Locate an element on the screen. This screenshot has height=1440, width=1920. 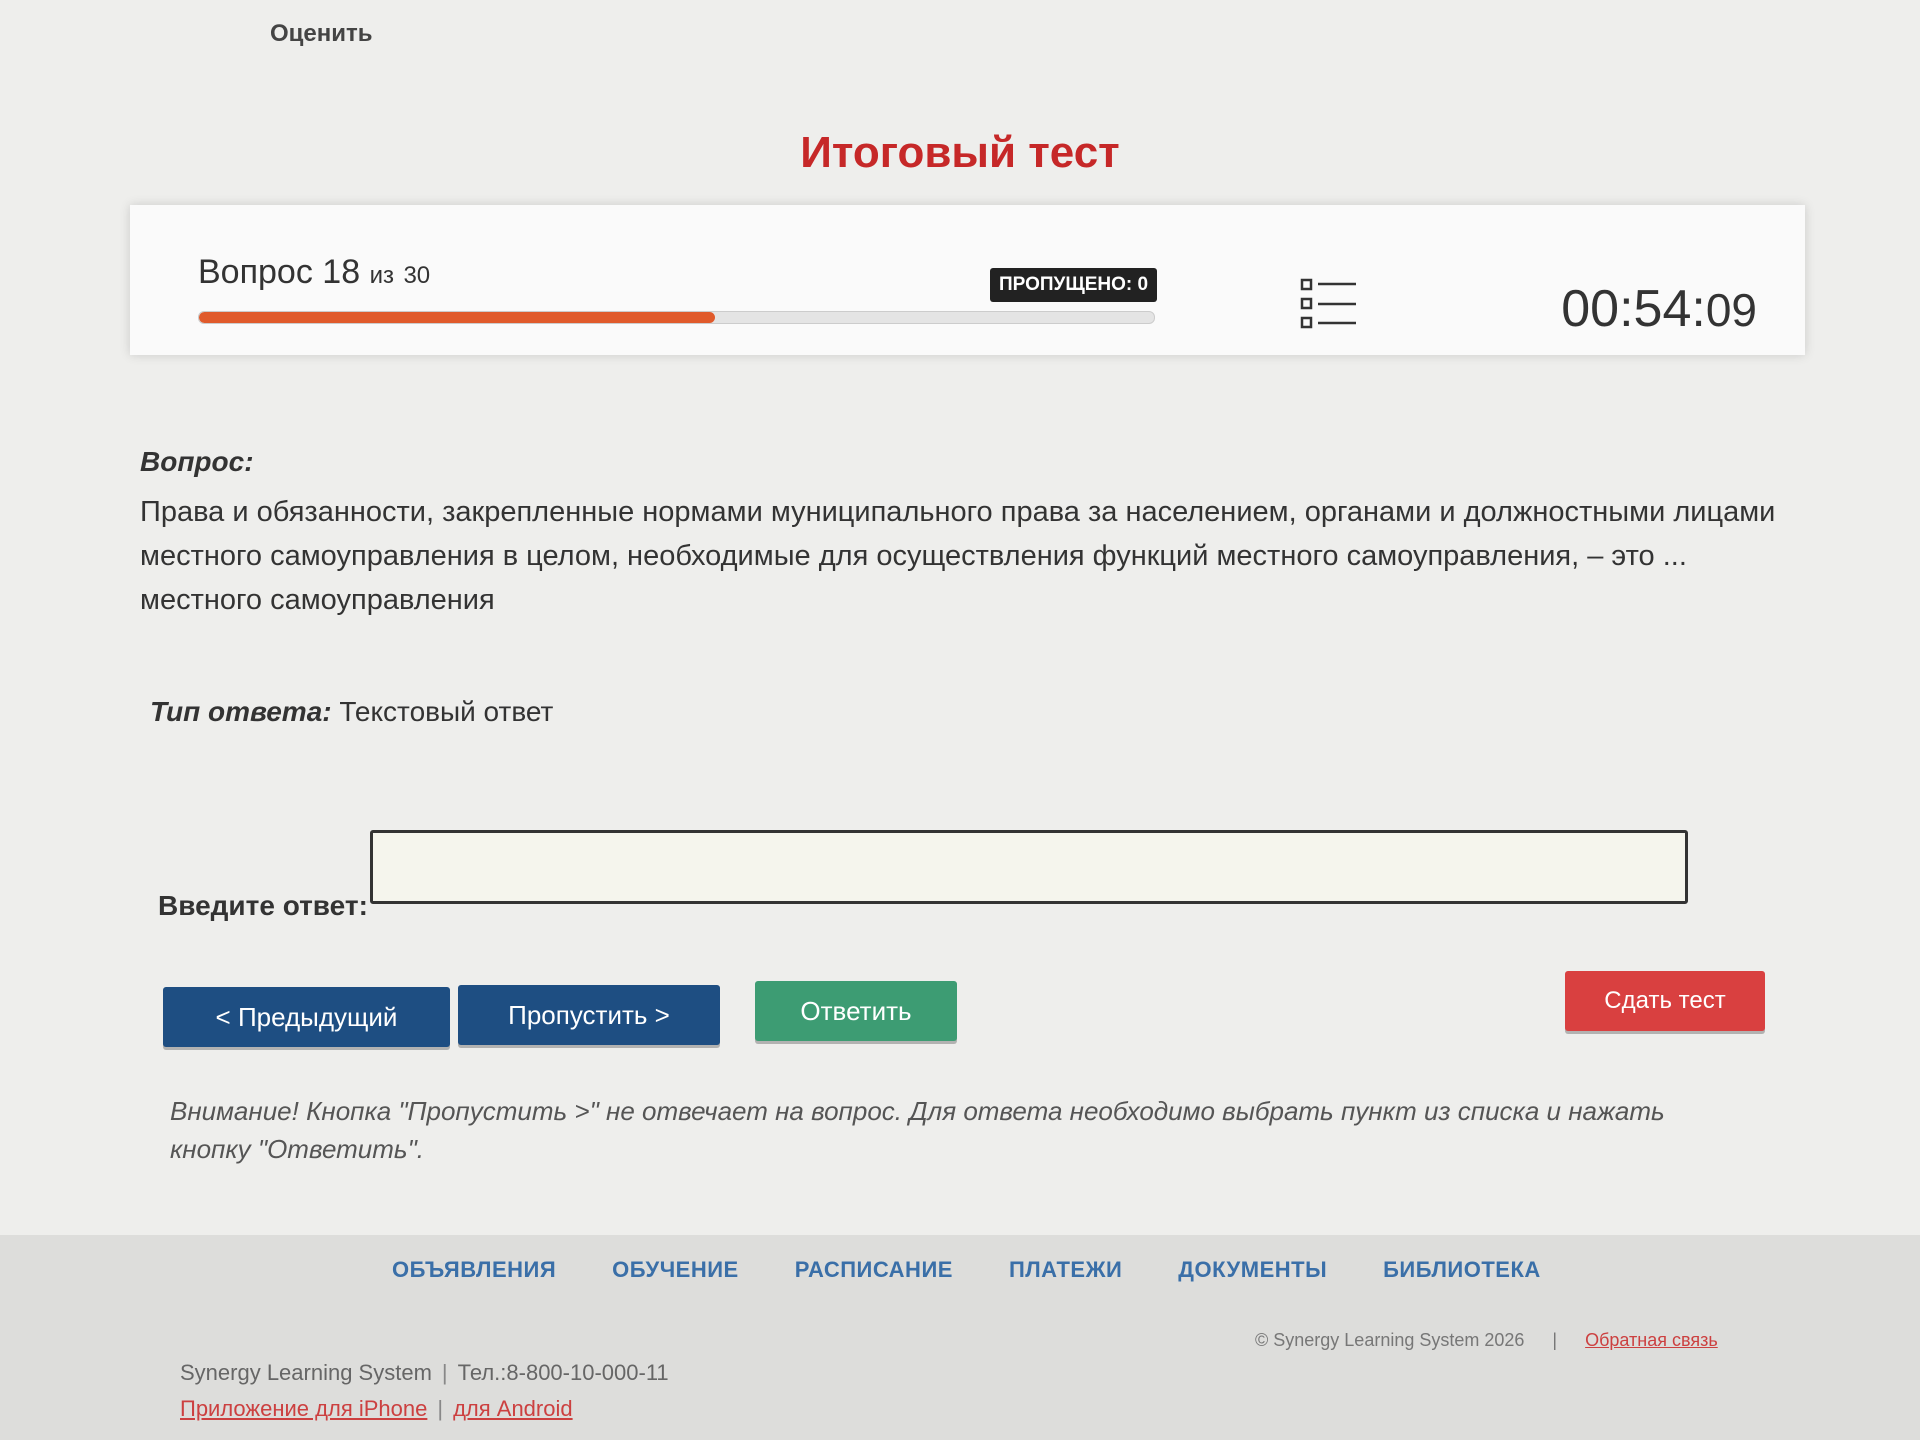
progress-fill is located at coordinates (457, 317).